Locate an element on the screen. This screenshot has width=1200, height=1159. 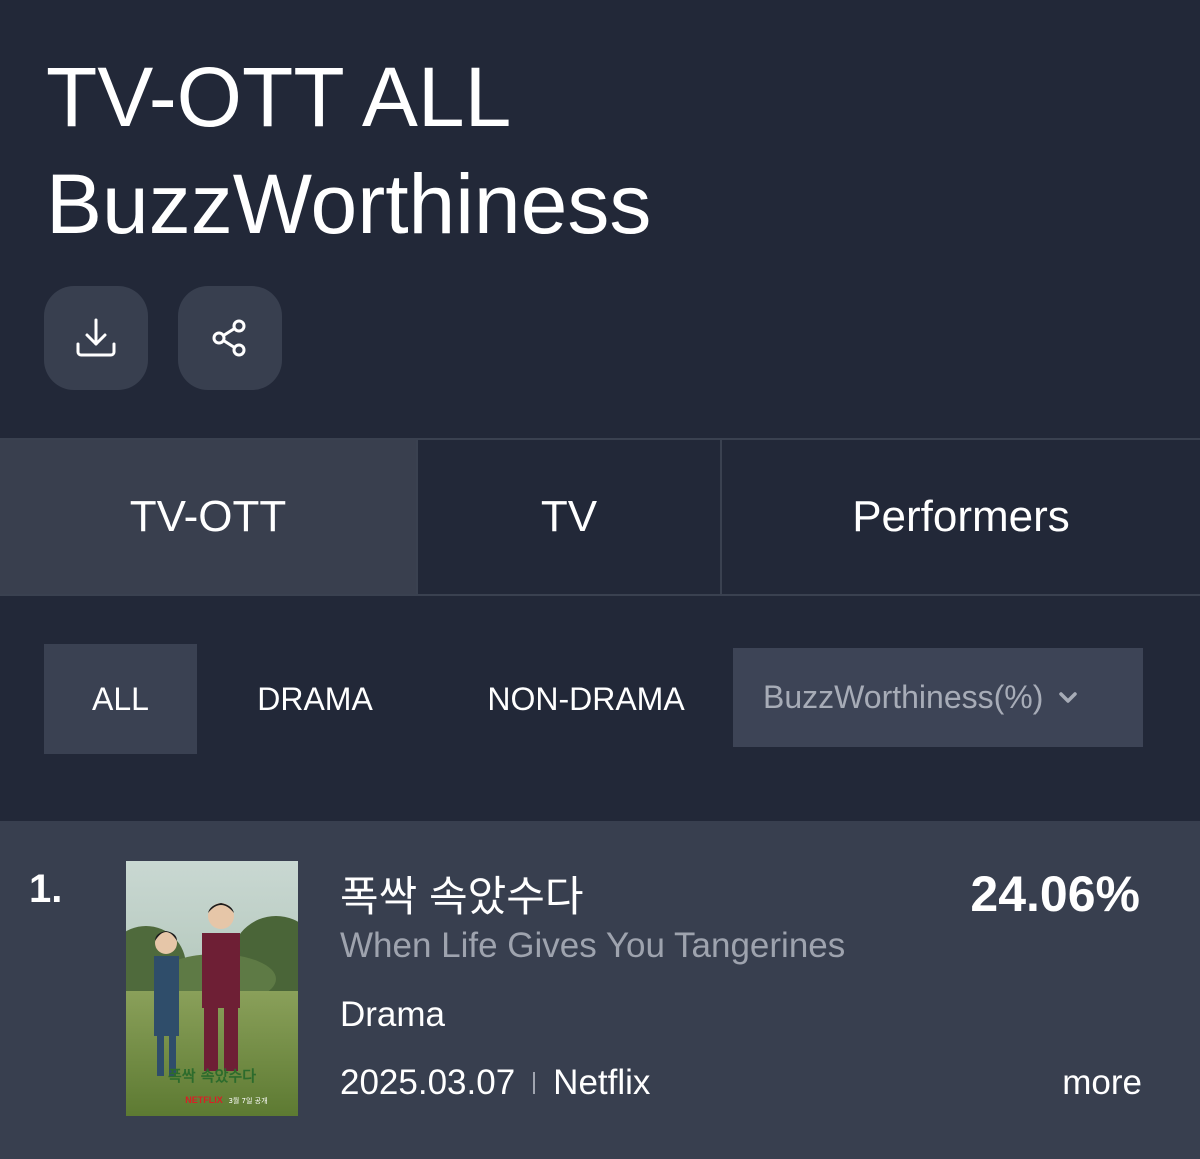
share-icon is located at coordinates (229, 338).